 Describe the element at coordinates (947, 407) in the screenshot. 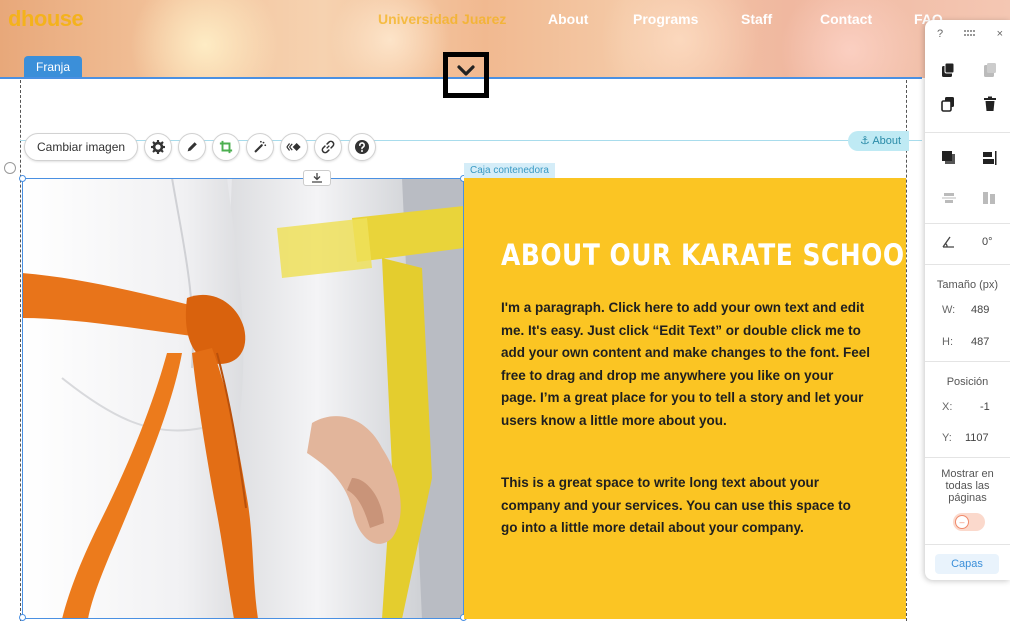

I see `x-label: X:` at that location.